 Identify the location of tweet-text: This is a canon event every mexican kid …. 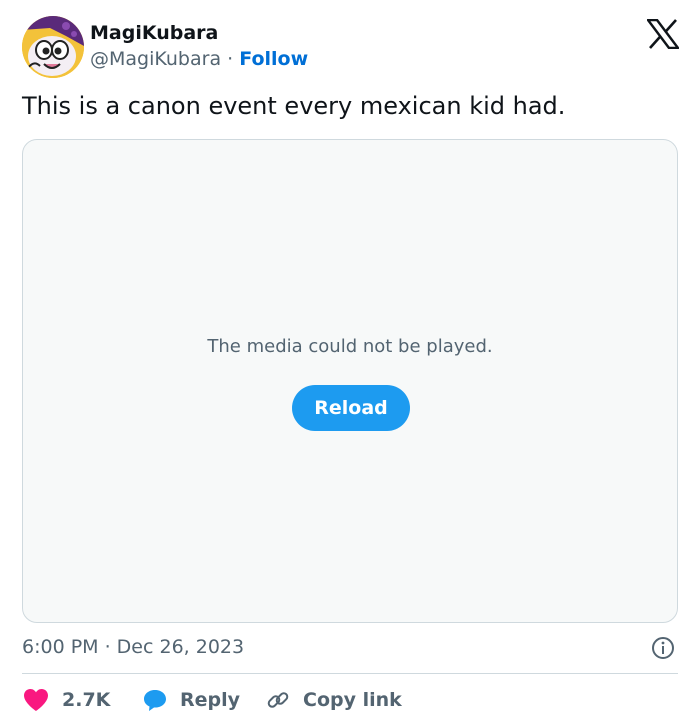
(294, 106).